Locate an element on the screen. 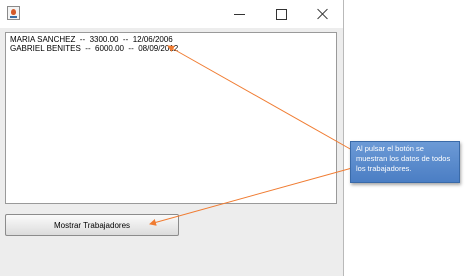  minimize-button is located at coordinates (239, 14).